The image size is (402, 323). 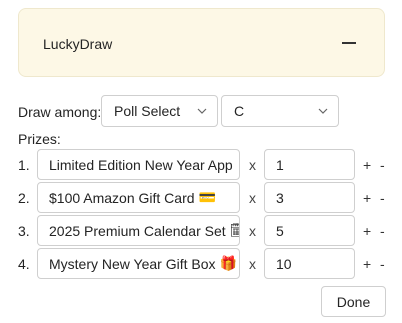 What do you see at coordinates (24, 231) in the screenshot?
I see `prize-index: 3.` at bounding box center [24, 231].